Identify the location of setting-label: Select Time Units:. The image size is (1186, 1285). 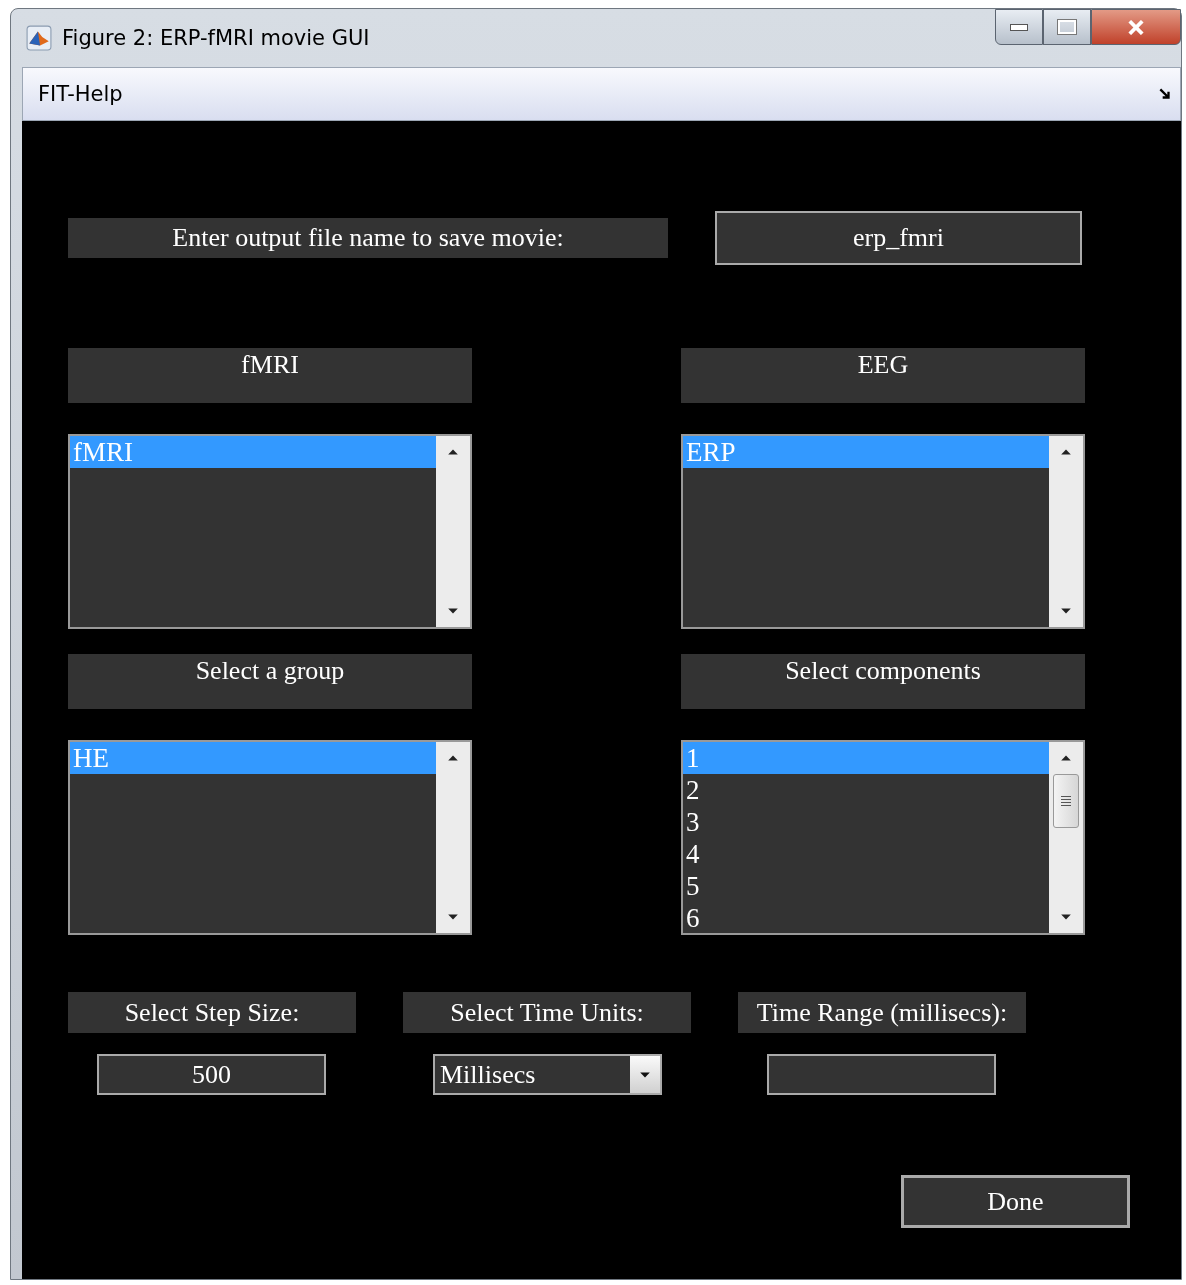
(547, 1012).